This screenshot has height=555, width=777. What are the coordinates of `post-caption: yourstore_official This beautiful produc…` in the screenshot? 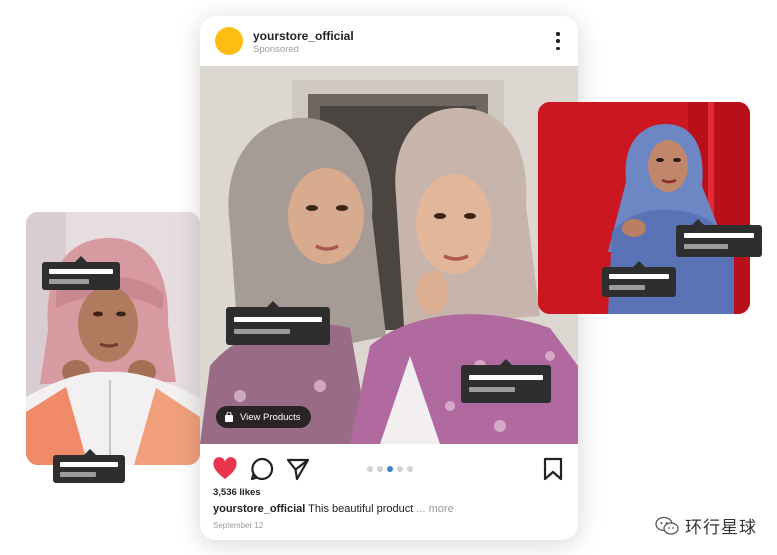 It's located at (333, 509).